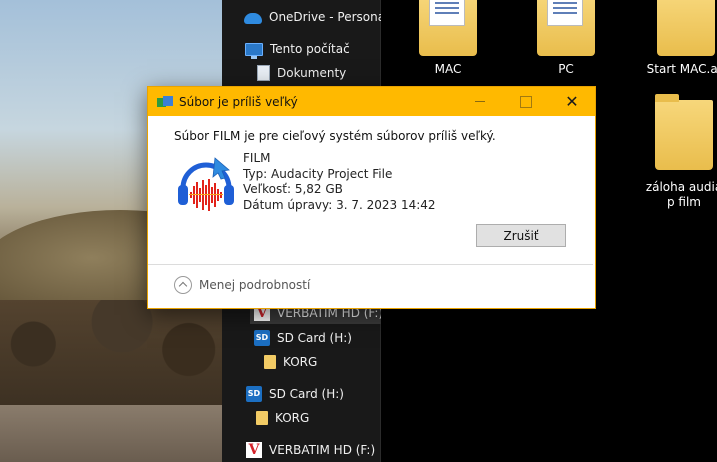 The image size is (717, 462). I want to click on minimize-button, so click(480, 101).